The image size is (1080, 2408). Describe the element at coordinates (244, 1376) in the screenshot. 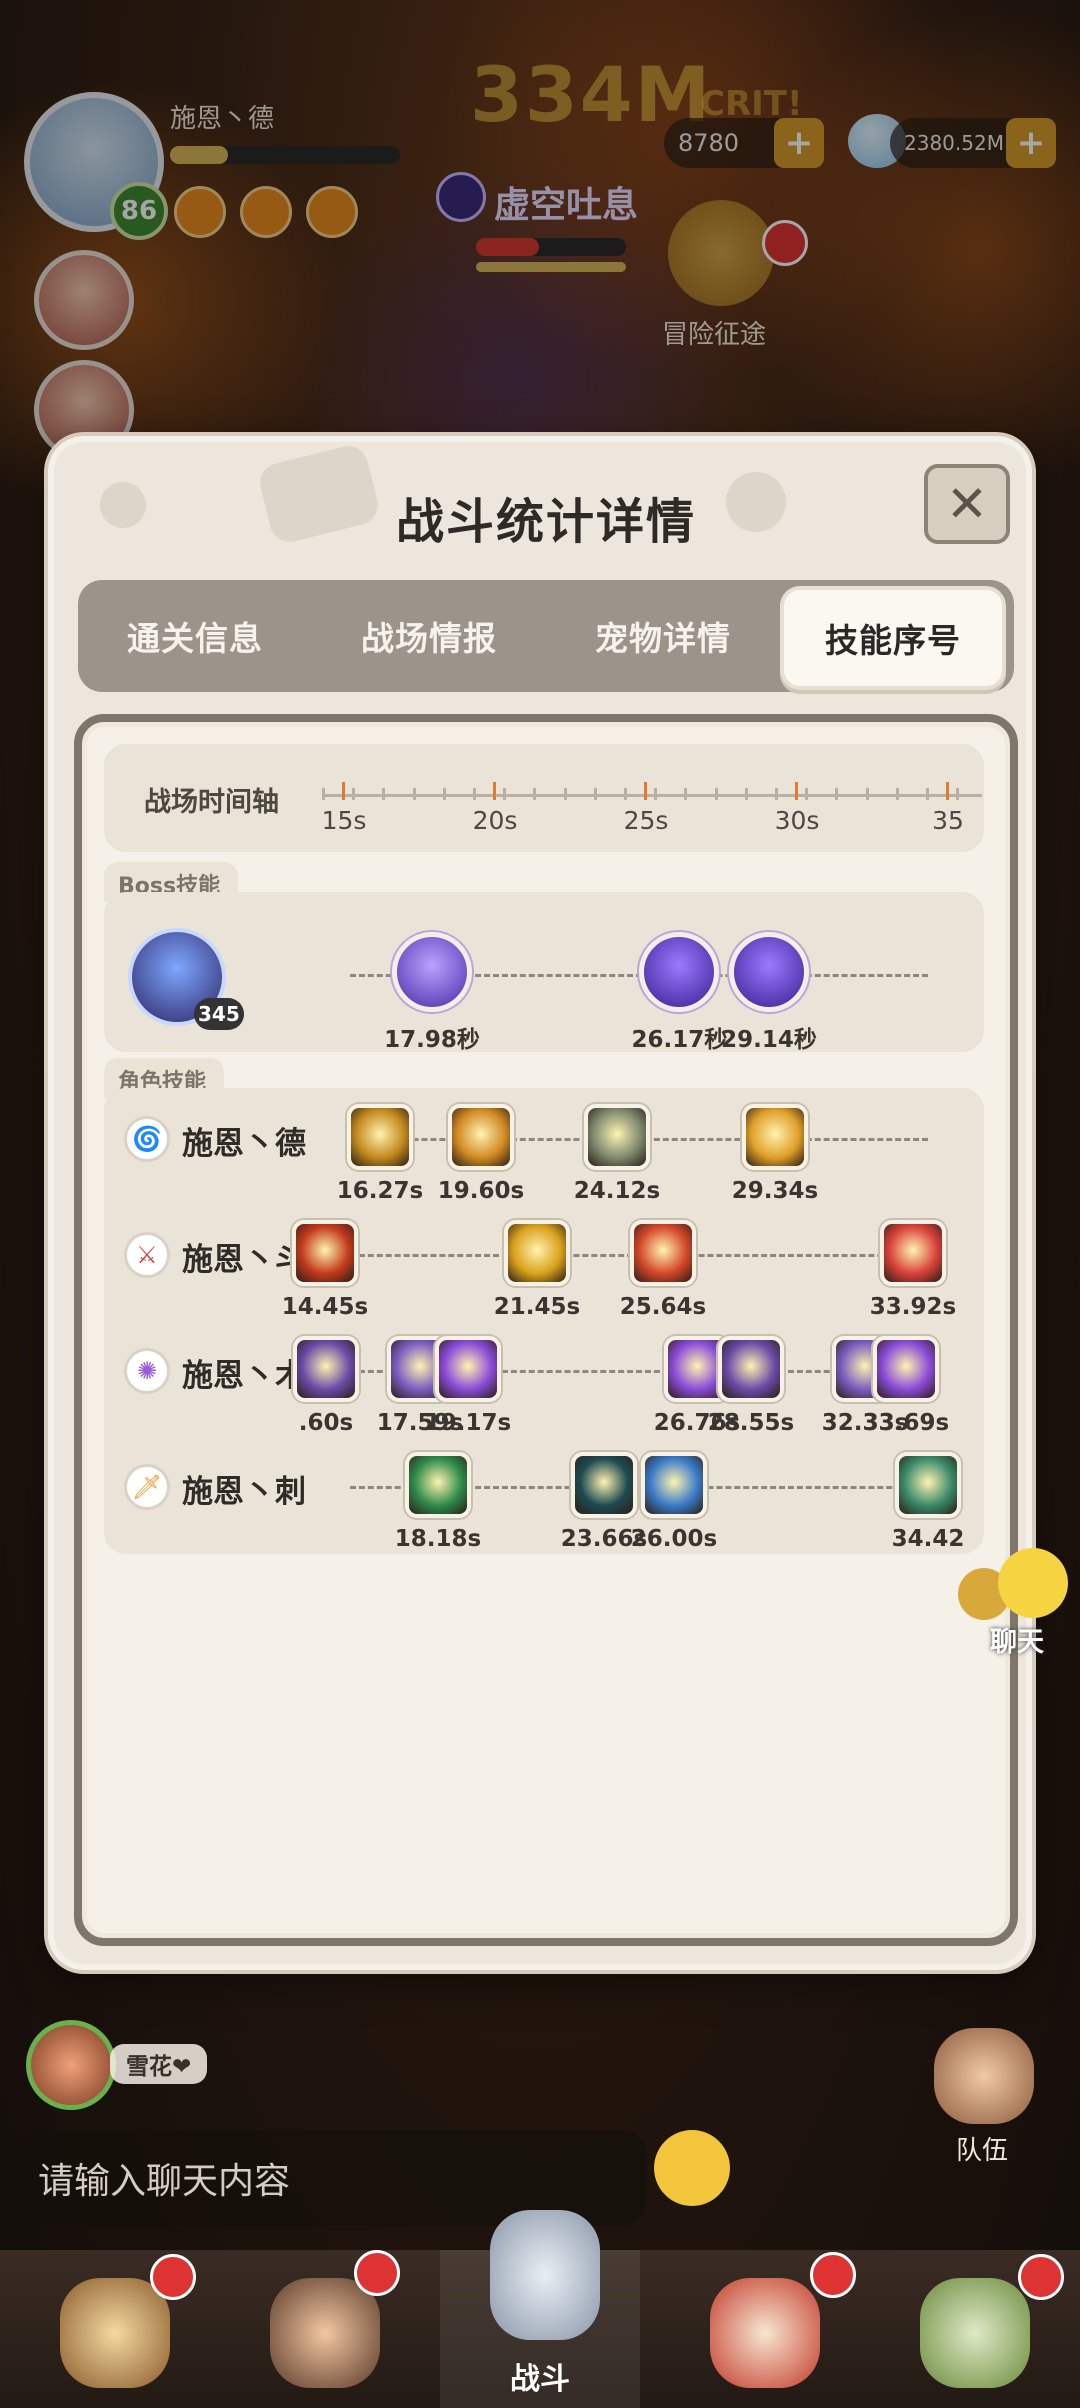

I see `character-name: 施恩丶术` at that location.